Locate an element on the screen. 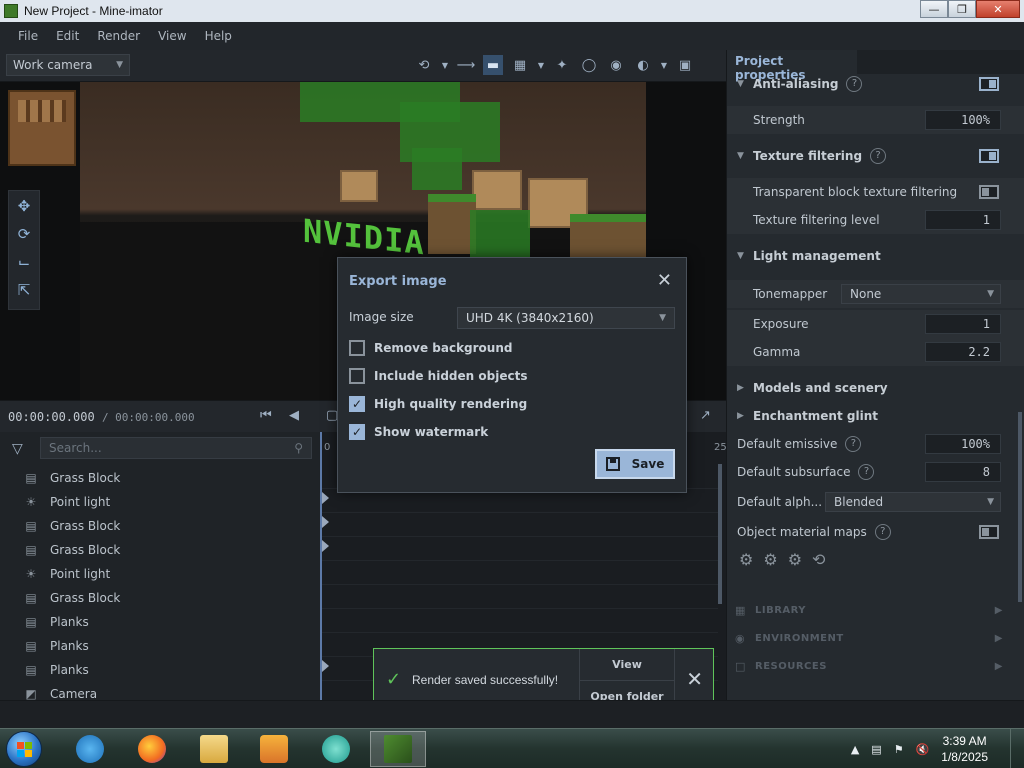  step-back-icon: ◀ is located at coordinates (294, 415).